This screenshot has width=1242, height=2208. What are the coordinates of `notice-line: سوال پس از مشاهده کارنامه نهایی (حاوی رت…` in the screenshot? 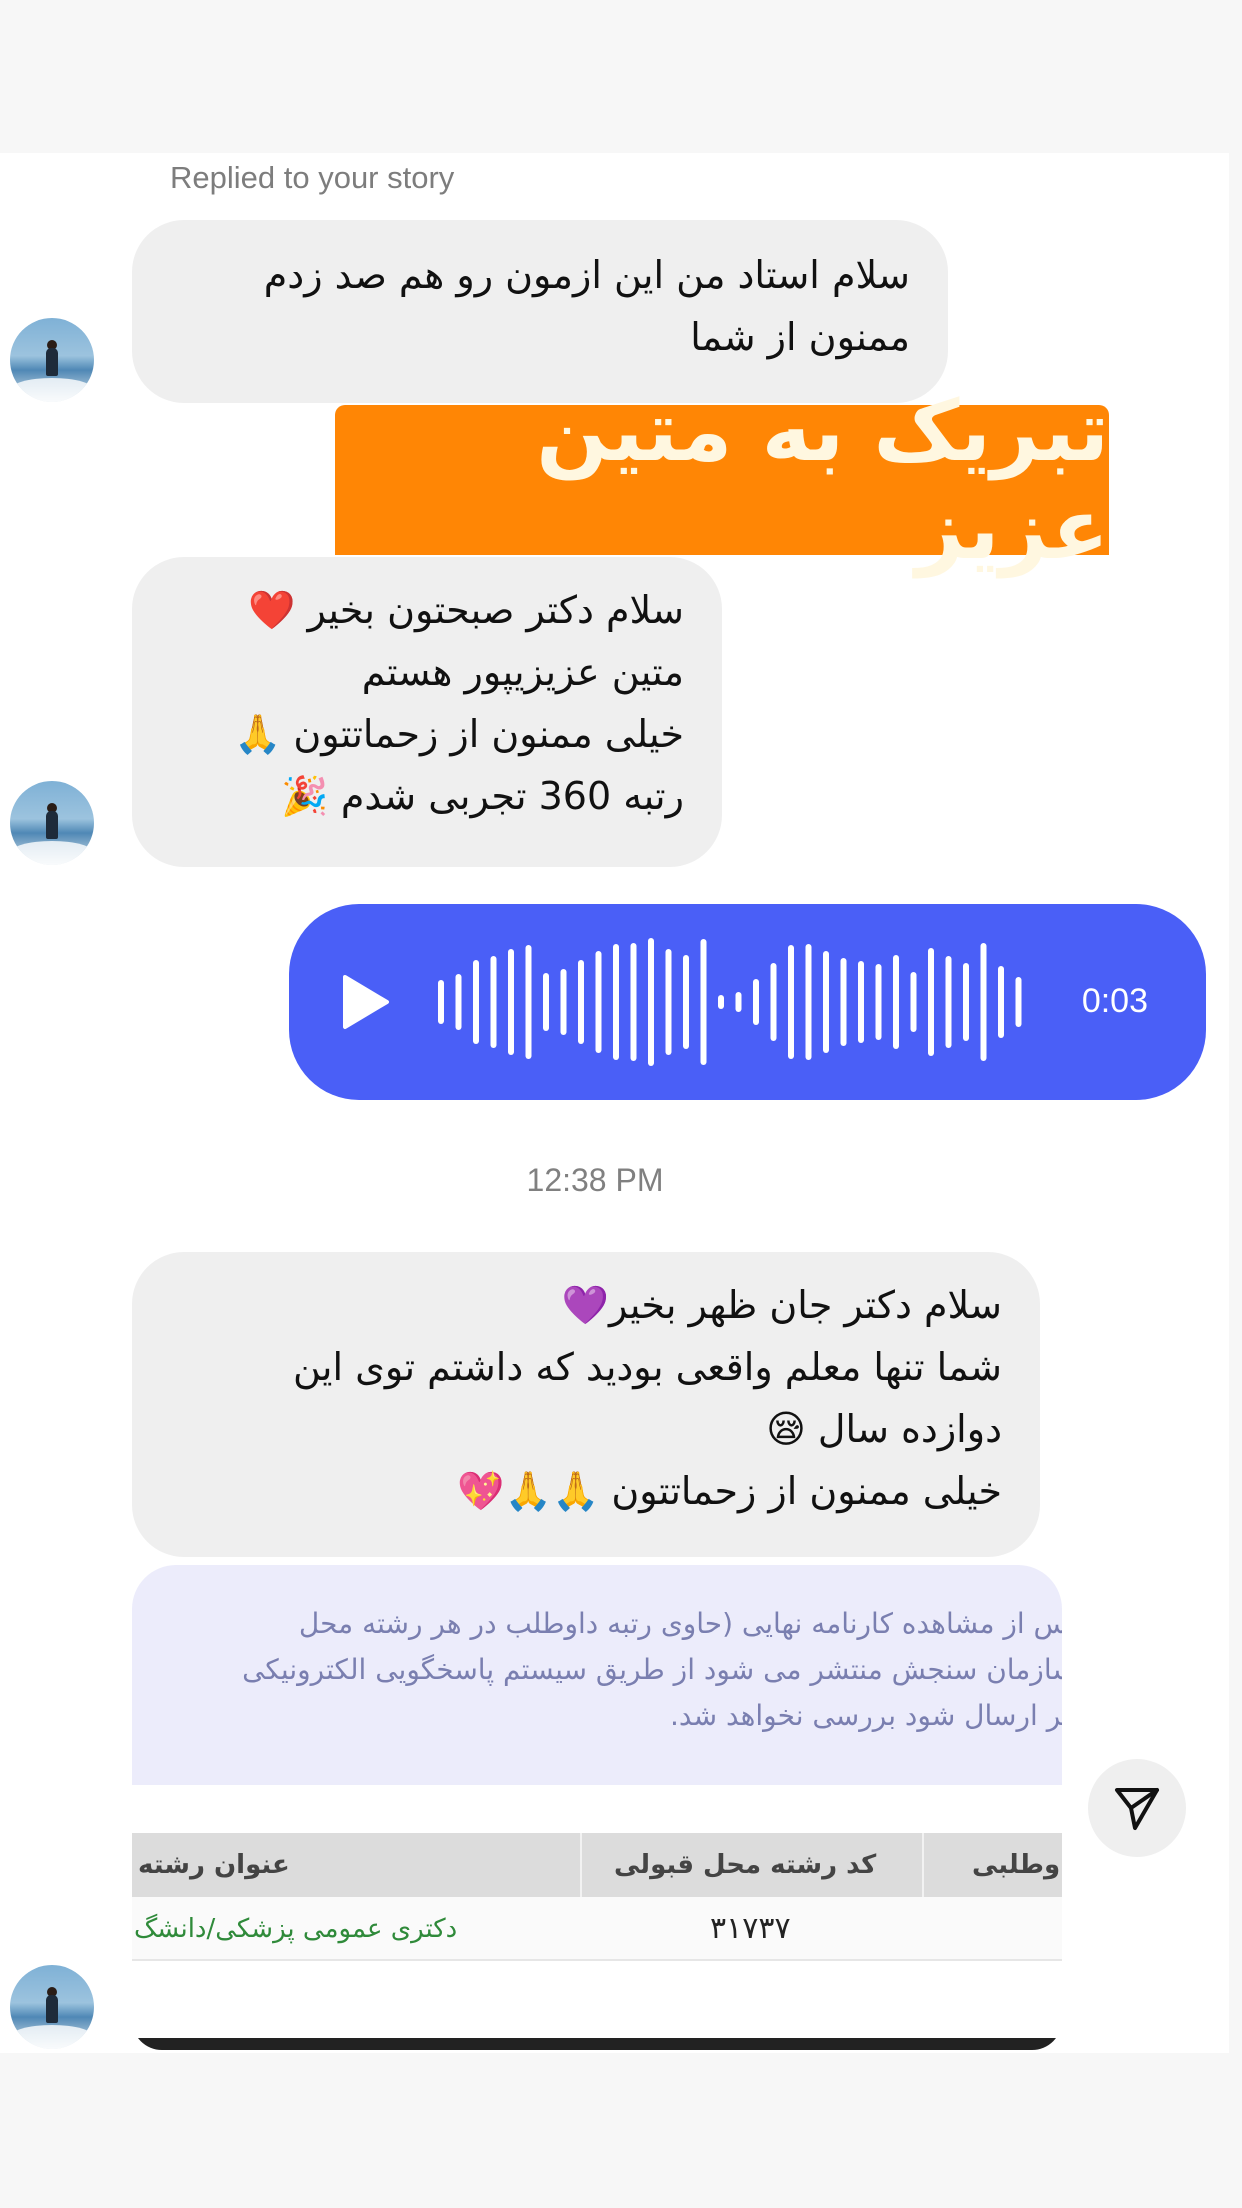 It's located at (680, 1623).